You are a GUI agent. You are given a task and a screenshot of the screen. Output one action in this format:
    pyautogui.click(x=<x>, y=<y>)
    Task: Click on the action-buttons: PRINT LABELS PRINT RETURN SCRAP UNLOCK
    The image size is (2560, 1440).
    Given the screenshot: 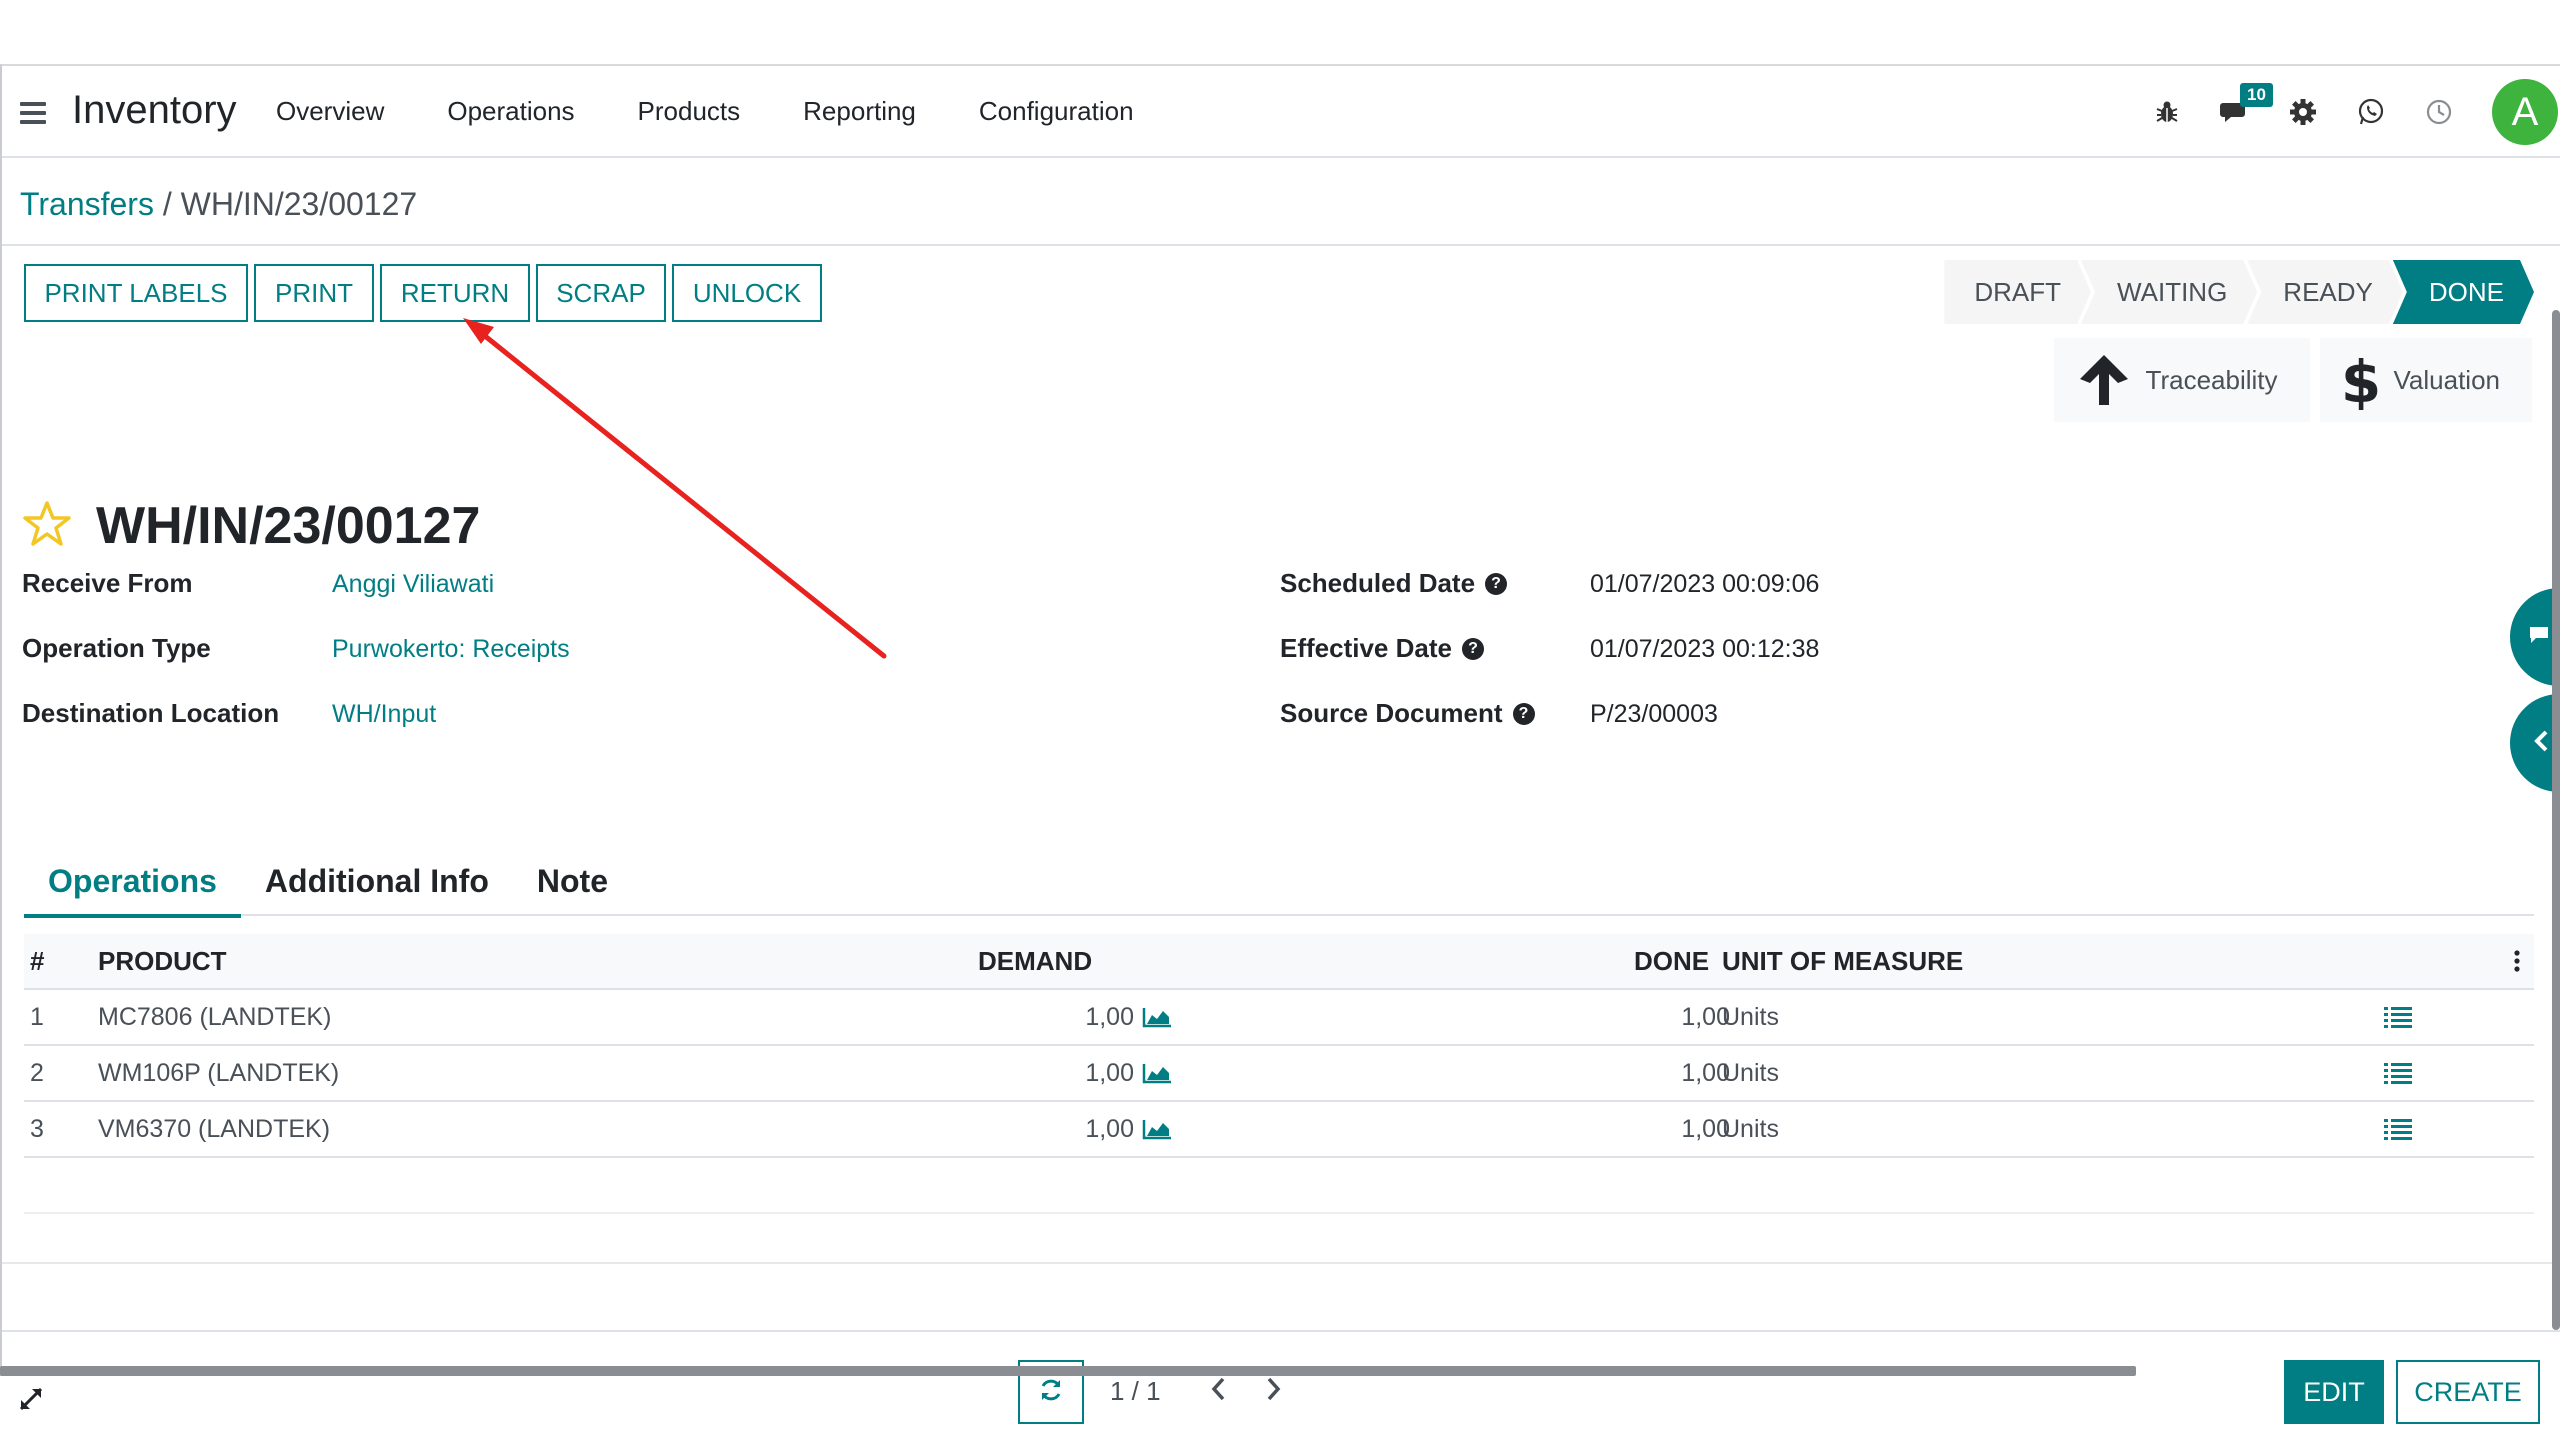 What is the action you would take?
    pyautogui.click(x=426, y=293)
    